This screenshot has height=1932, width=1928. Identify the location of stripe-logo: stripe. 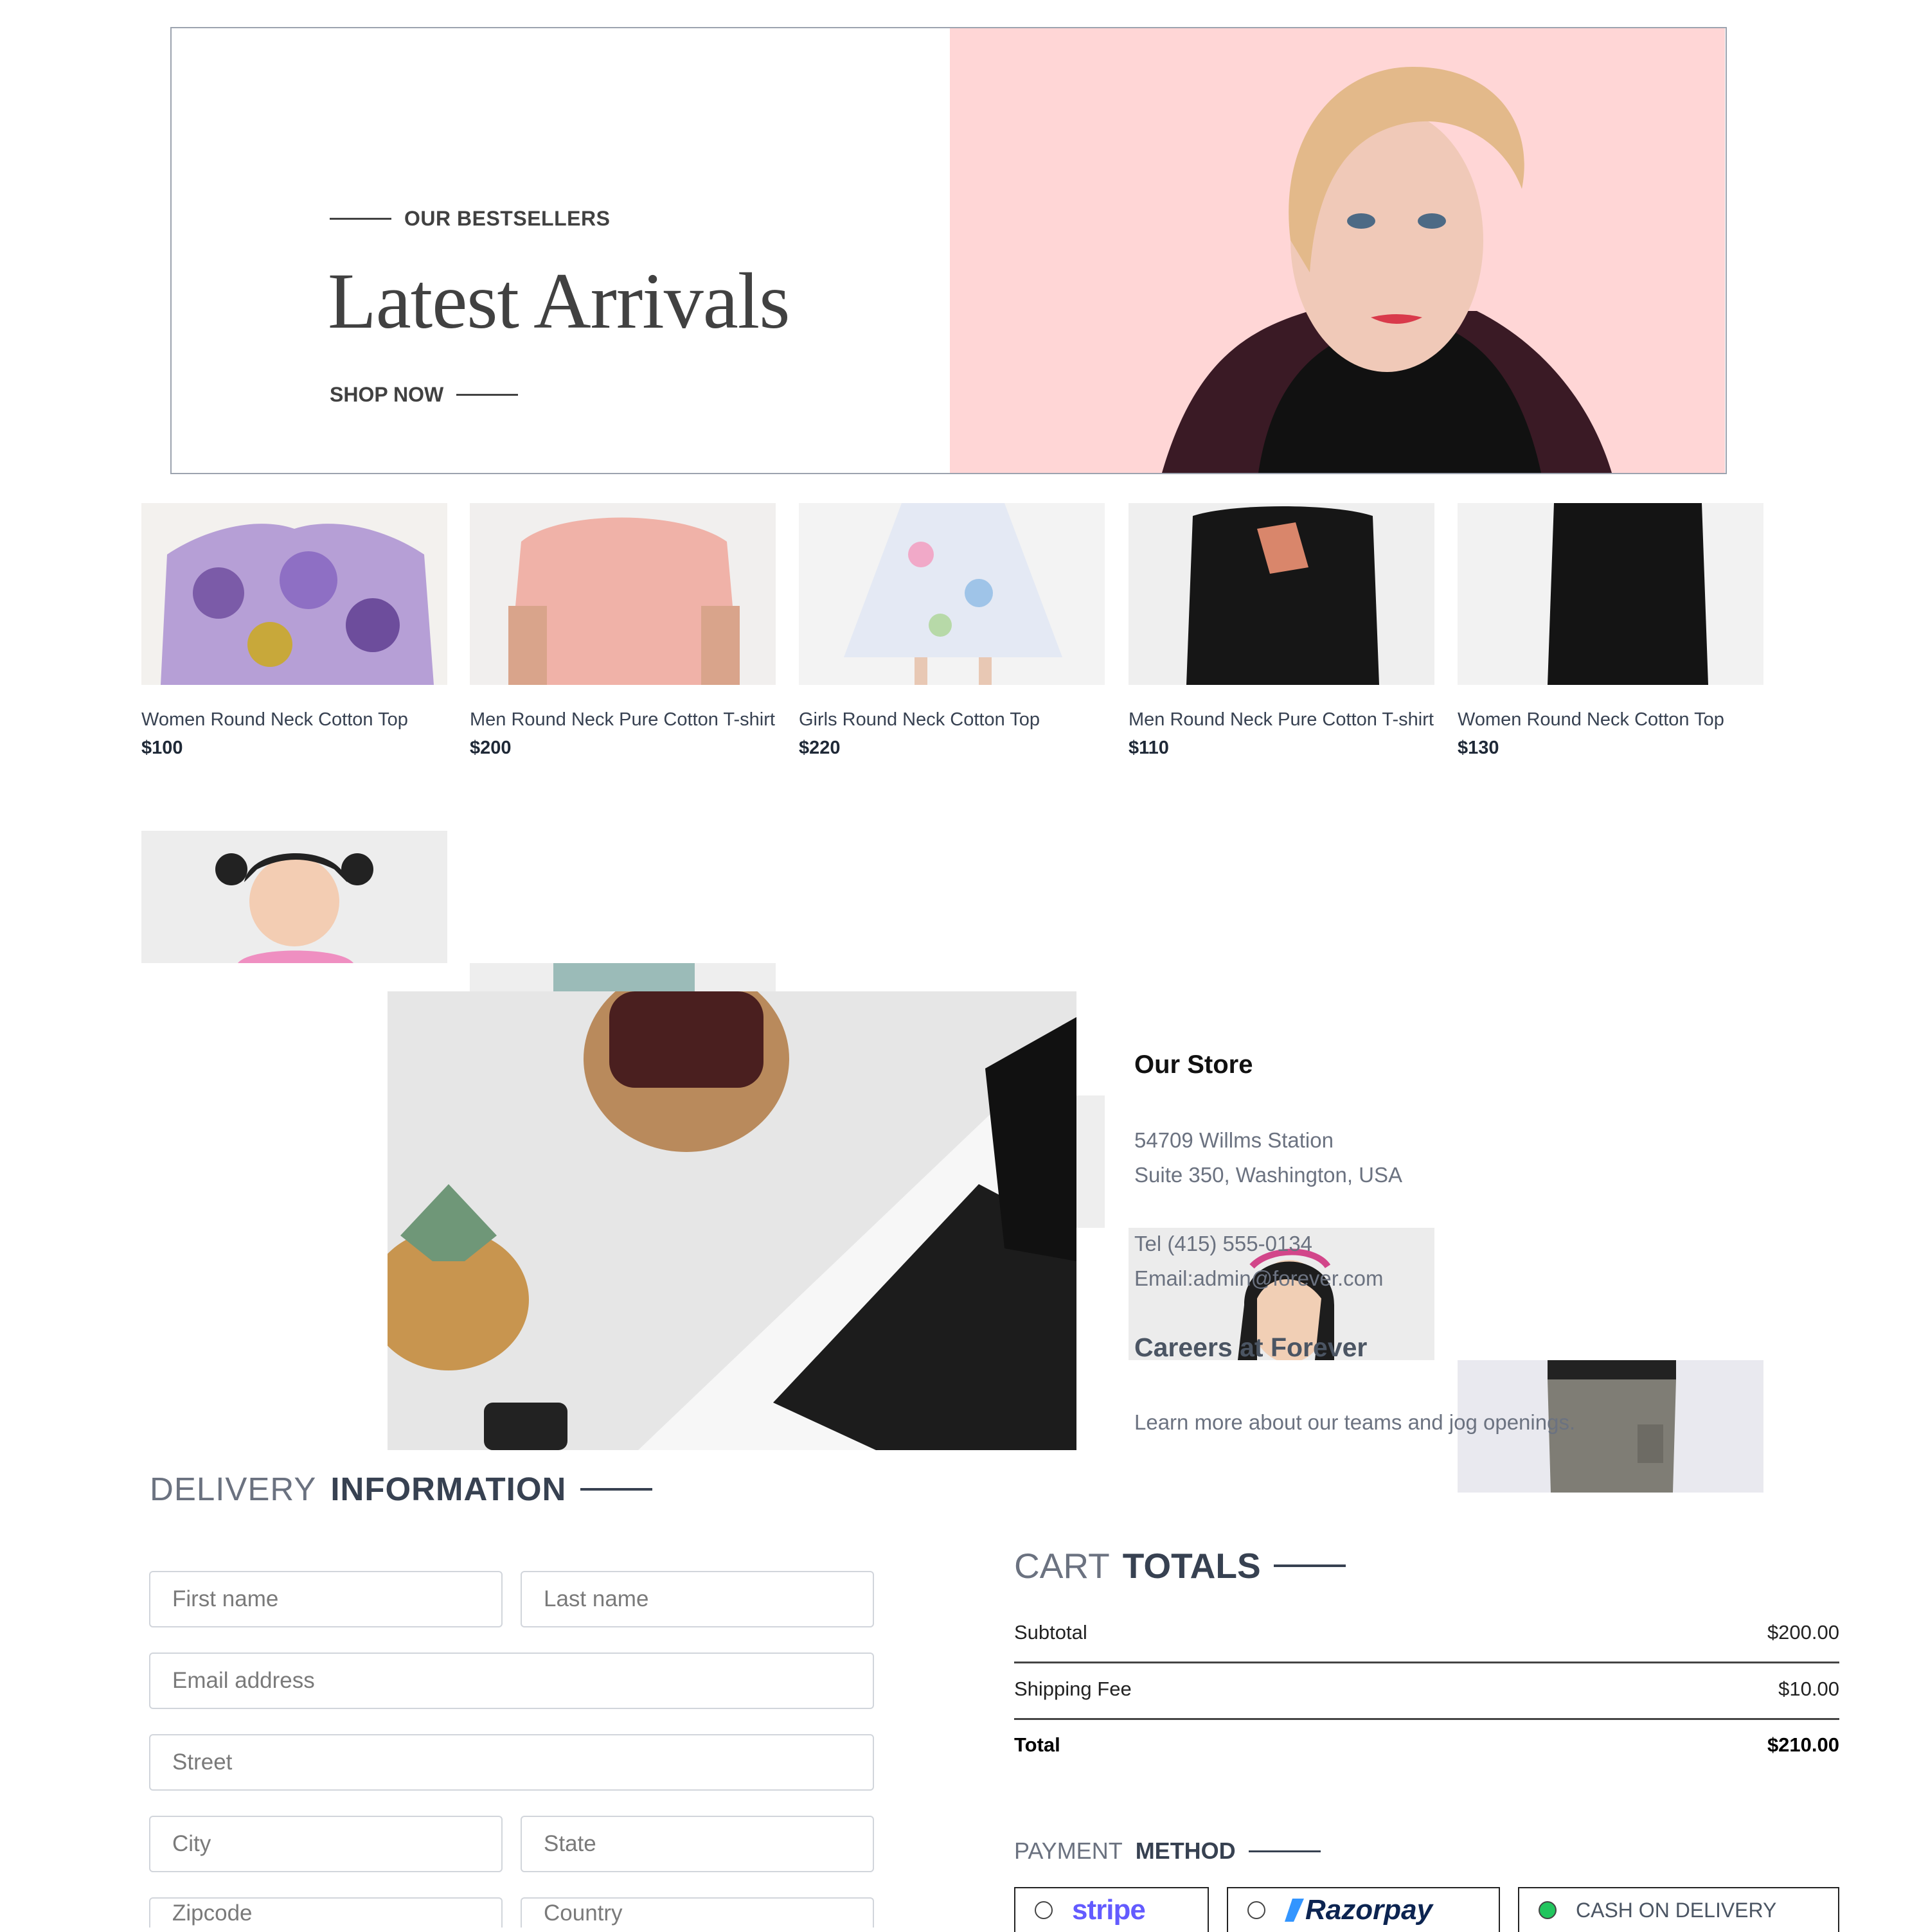
(1109, 1910).